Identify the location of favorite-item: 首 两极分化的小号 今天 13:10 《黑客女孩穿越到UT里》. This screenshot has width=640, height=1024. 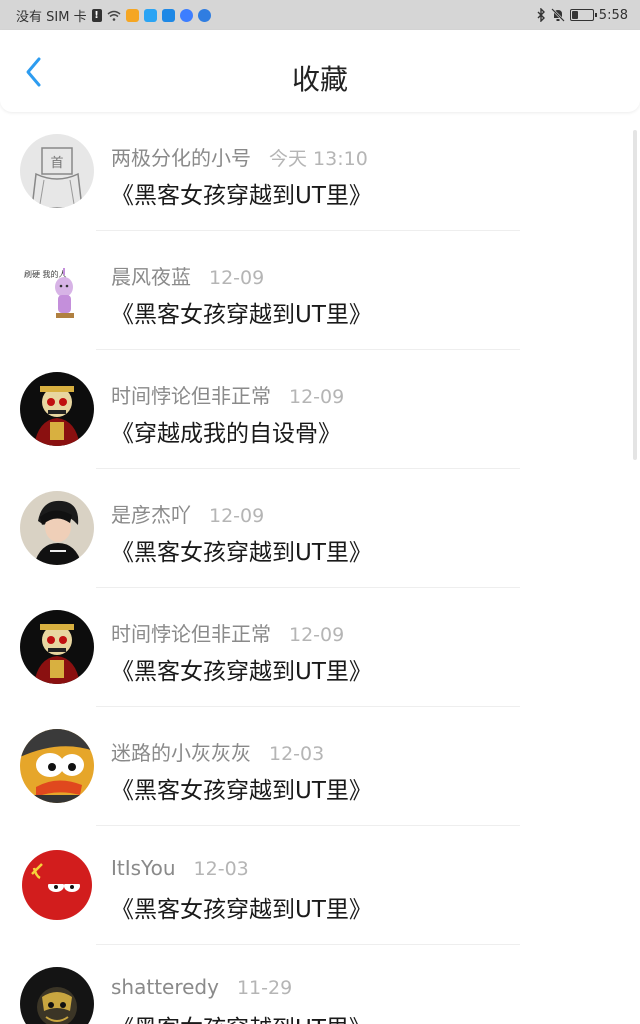
(320, 171).